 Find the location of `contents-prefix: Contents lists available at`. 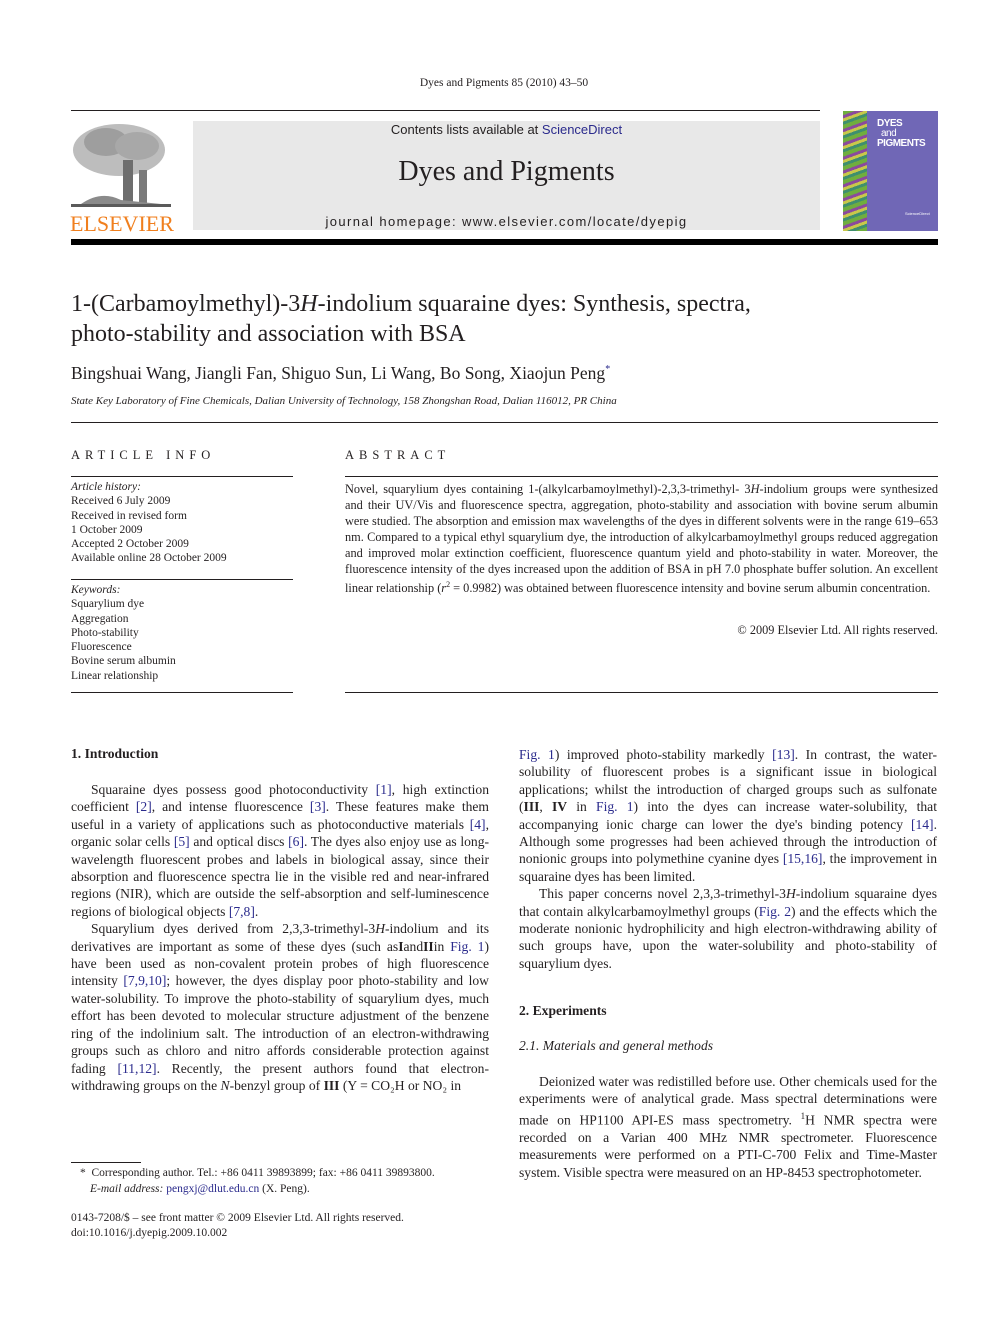

contents-prefix: Contents lists available at is located at coordinates (466, 129).